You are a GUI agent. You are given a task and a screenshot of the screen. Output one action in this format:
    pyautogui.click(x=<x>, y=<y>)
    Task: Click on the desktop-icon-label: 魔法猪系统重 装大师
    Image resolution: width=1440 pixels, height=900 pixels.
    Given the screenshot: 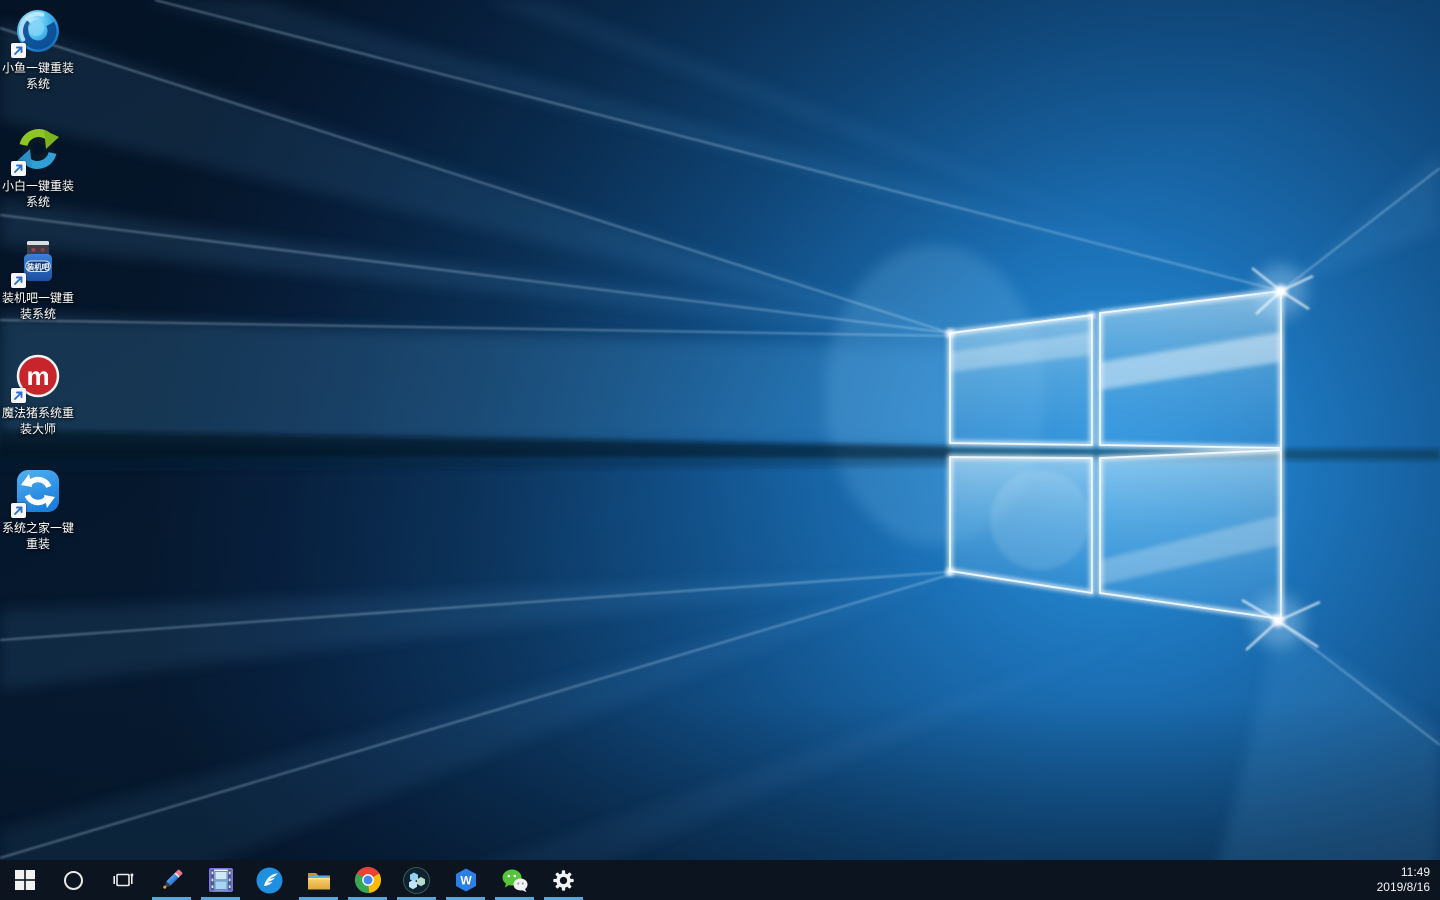 What is the action you would take?
    pyautogui.click(x=37, y=421)
    